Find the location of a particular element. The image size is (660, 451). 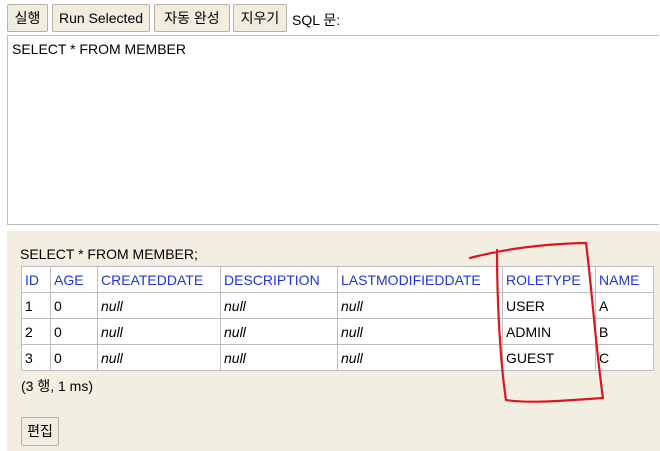

cell-roletype: USER is located at coordinates (549, 305).